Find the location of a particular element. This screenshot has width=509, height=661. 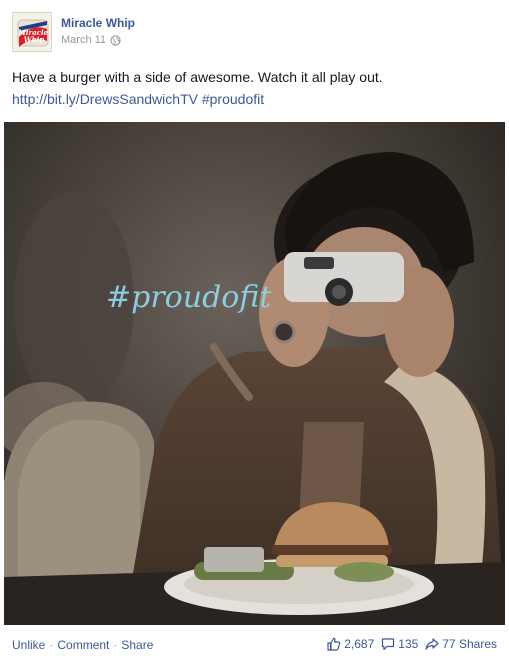

share-link: Share is located at coordinates (137, 645).